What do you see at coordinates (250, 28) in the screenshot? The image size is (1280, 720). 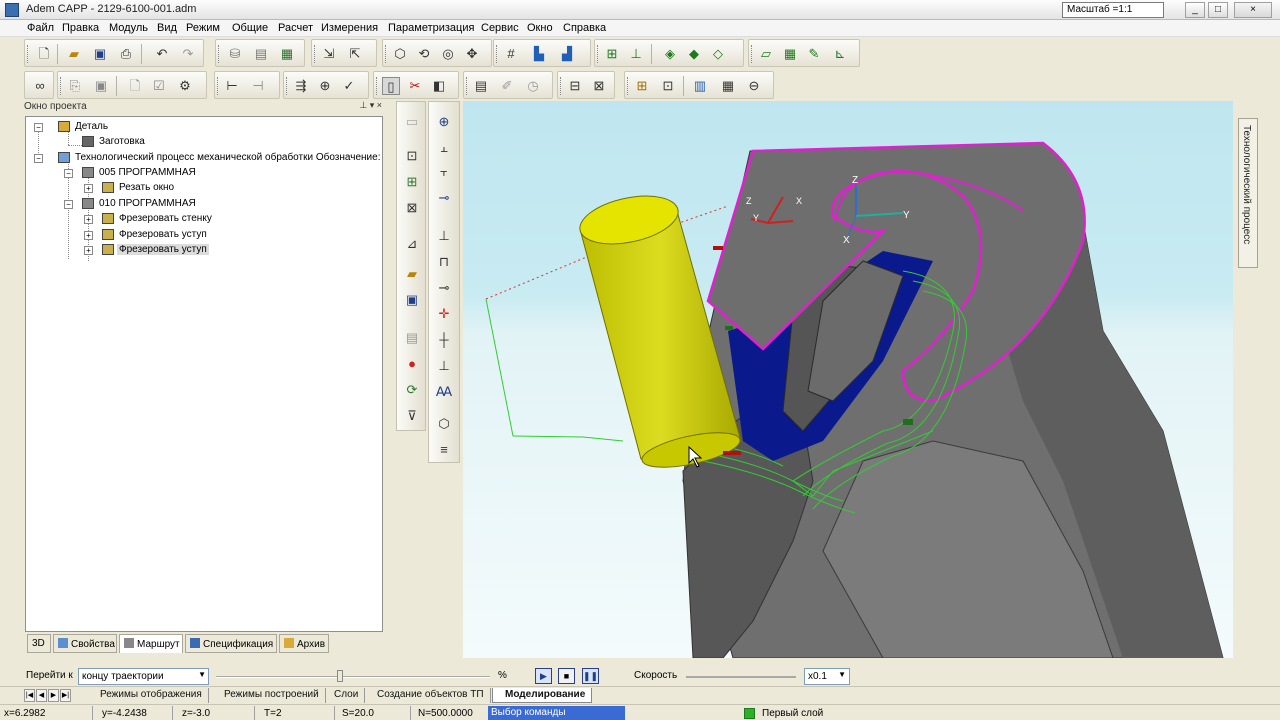 I see `menu-general: Общие` at bounding box center [250, 28].